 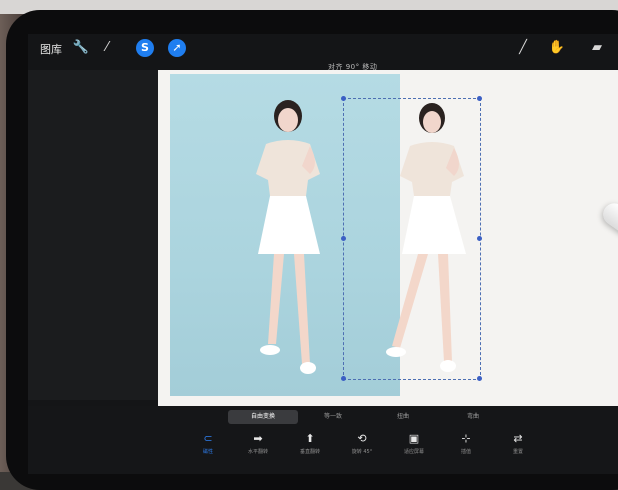 I want to click on top-toolbar: 图库 🔧 ⁄ S ➚ ╱ ✋ ▰, so click(x=323, y=48).